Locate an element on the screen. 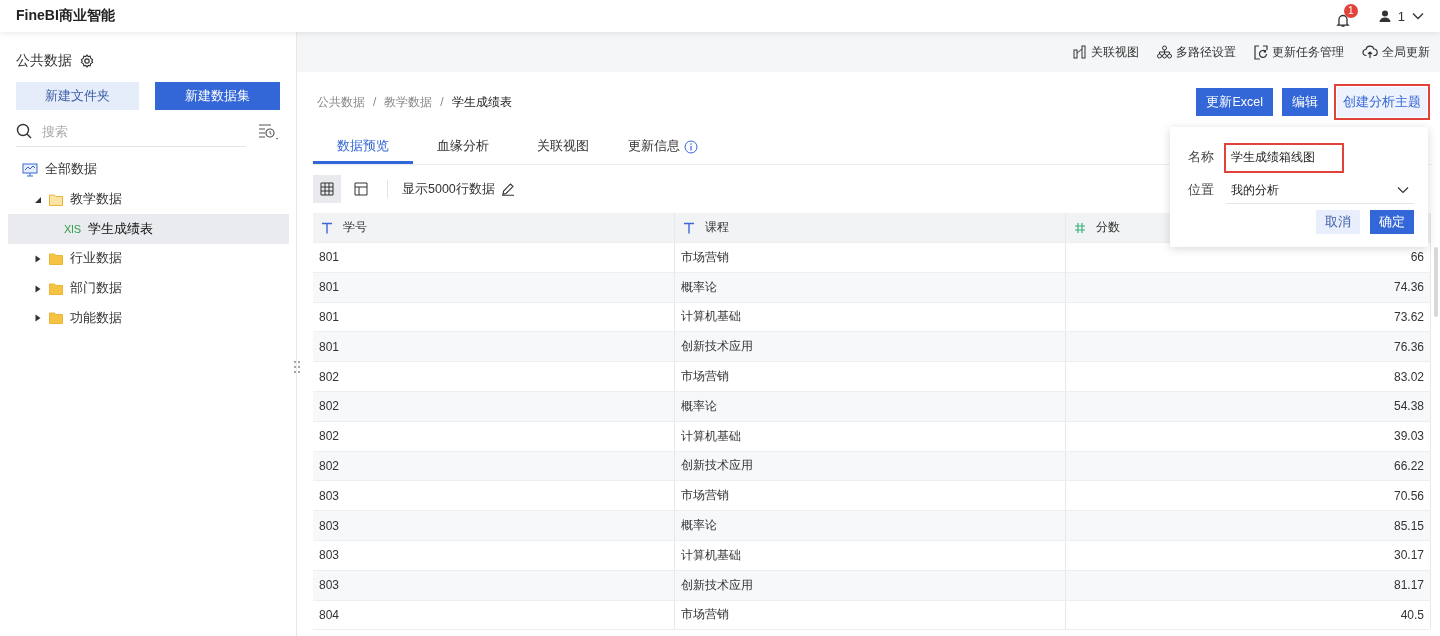 The width and height of the screenshot is (1440, 636). breadcrumb-item: 学生成绩表 is located at coordinates (481, 102).